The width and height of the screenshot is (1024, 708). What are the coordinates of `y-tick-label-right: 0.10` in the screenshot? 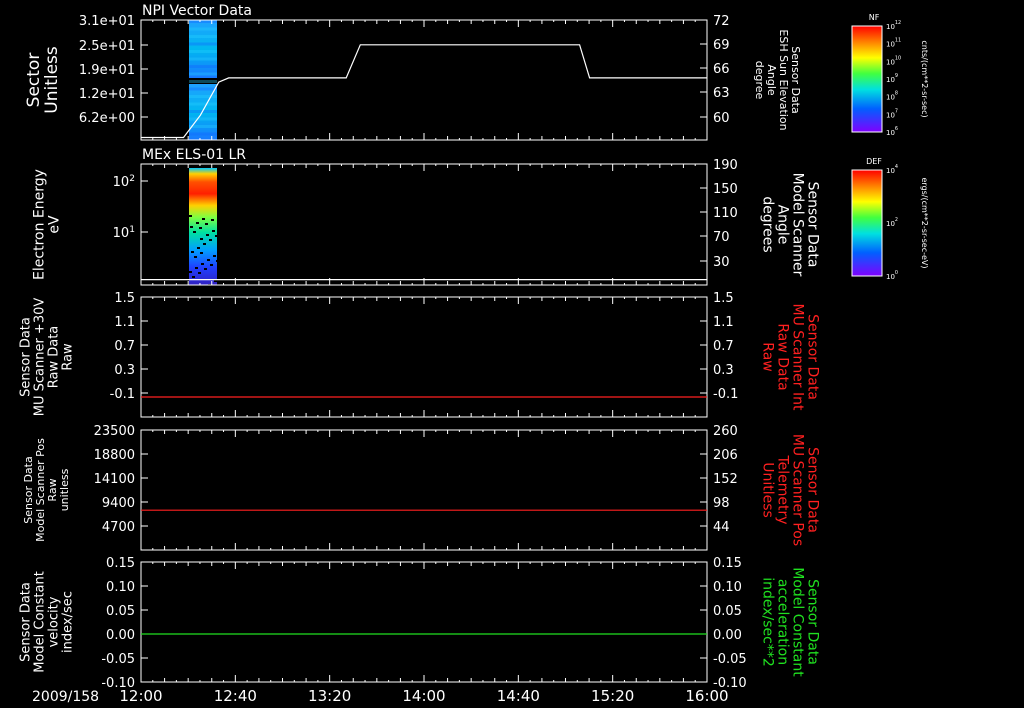 It's located at (727, 587).